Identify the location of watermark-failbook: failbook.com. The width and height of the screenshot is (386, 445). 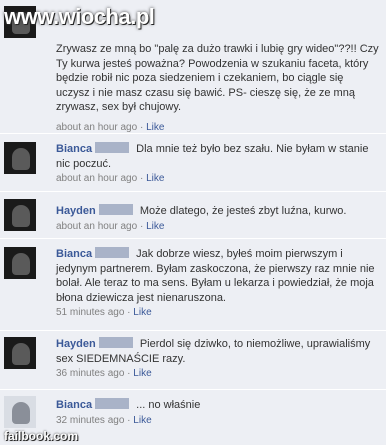
(41, 436).